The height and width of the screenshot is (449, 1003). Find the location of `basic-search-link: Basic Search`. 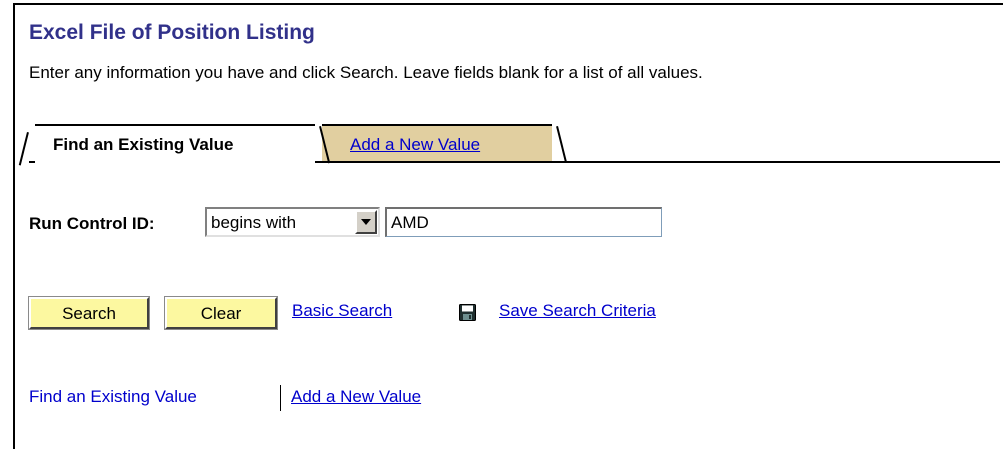

basic-search-link: Basic Search is located at coordinates (342, 311).